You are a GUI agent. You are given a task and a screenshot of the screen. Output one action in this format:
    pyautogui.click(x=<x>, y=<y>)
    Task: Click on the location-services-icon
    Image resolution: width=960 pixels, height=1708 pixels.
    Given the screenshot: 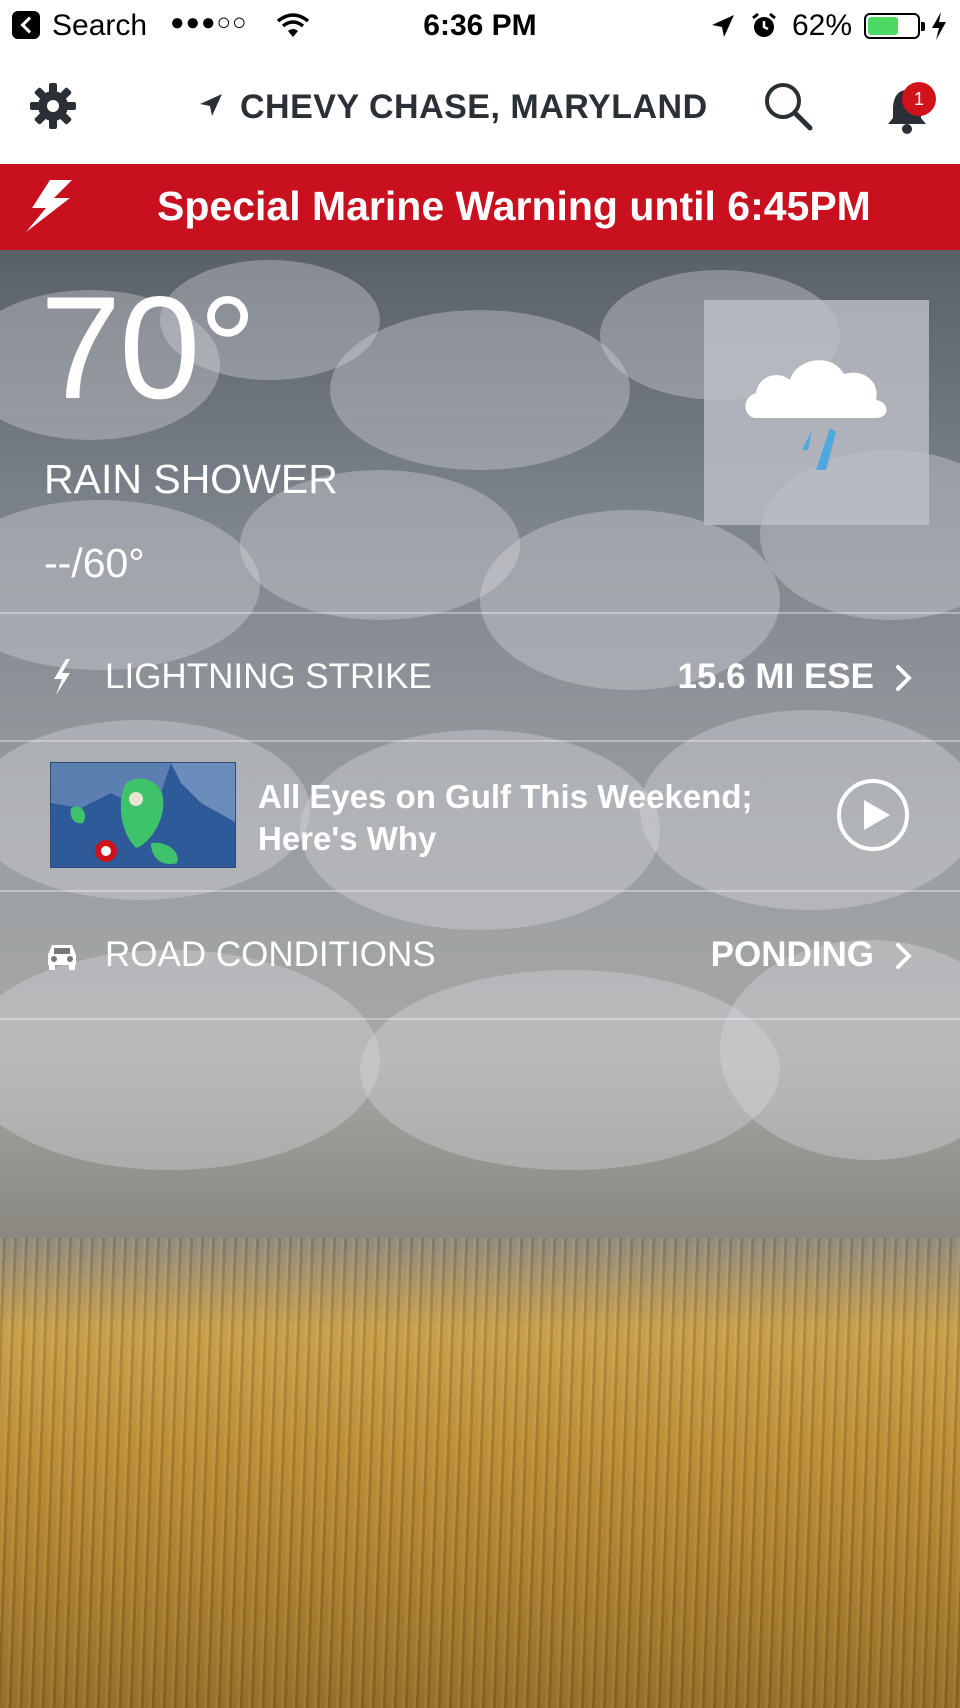 What is the action you would take?
    pyautogui.click(x=723, y=26)
    